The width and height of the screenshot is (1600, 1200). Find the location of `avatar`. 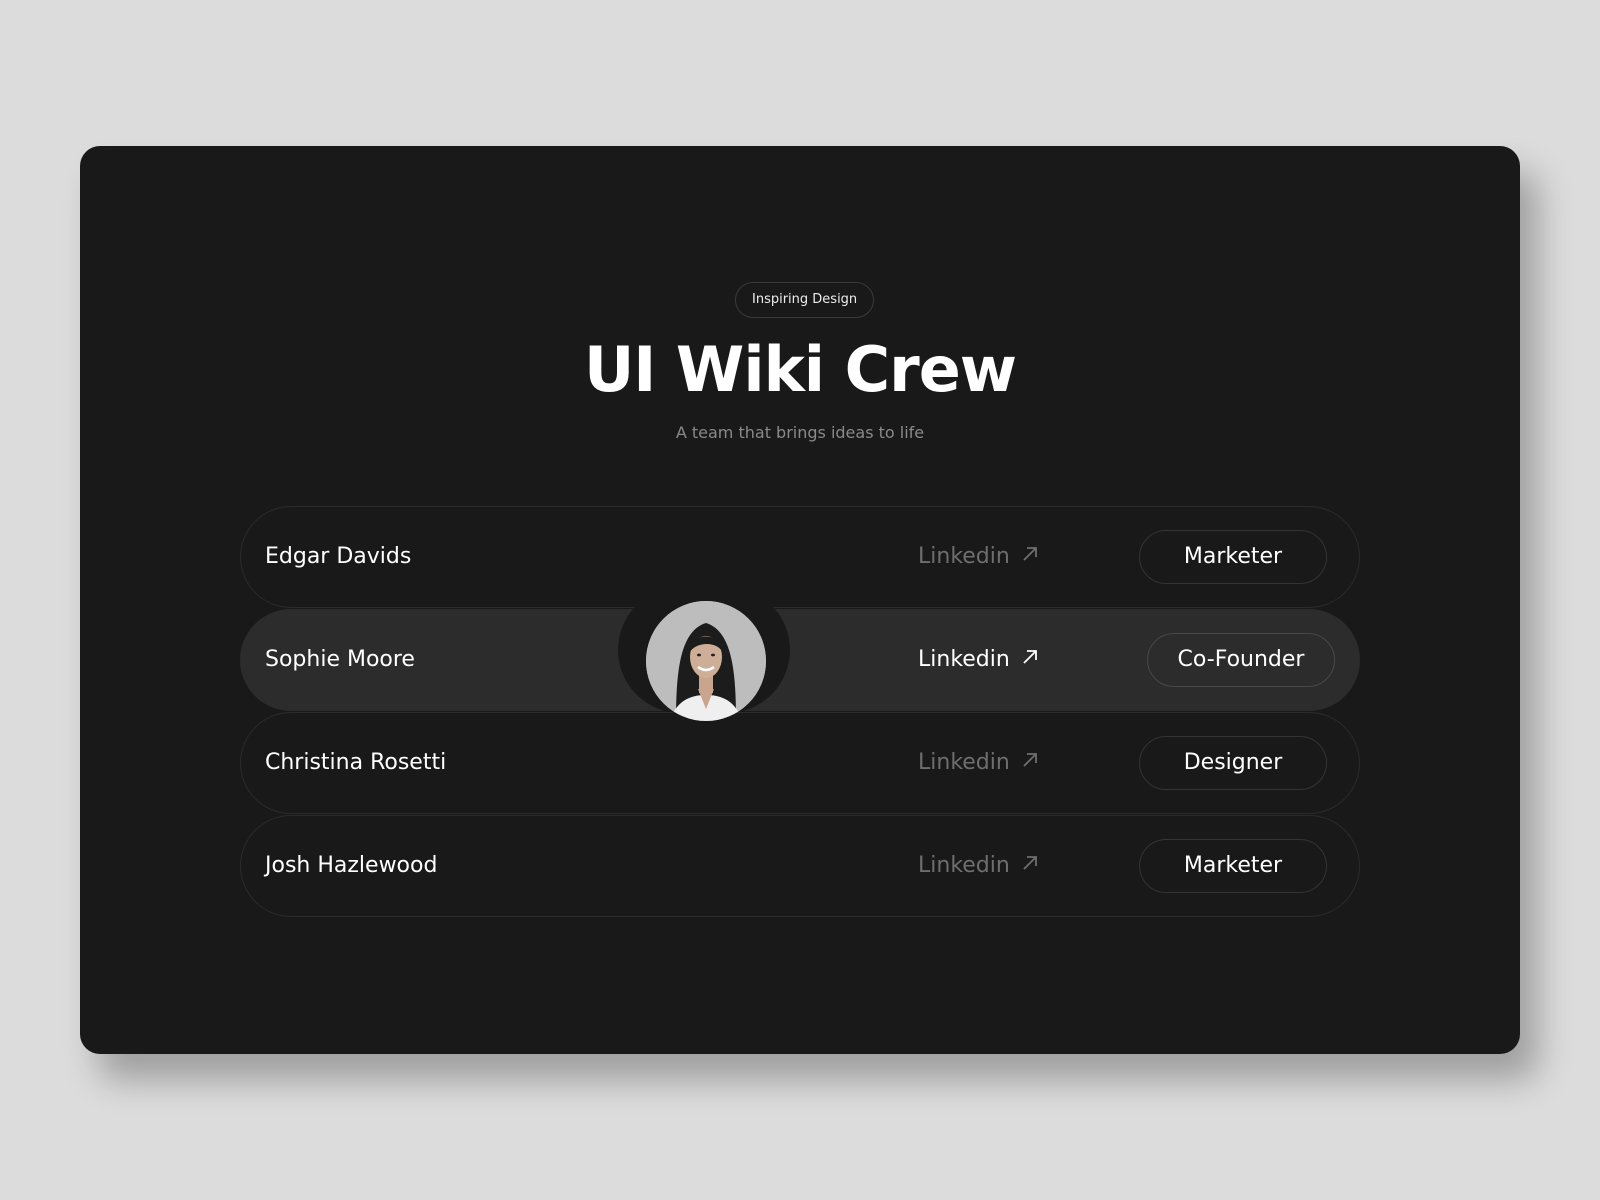

avatar is located at coordinates (706, 661).